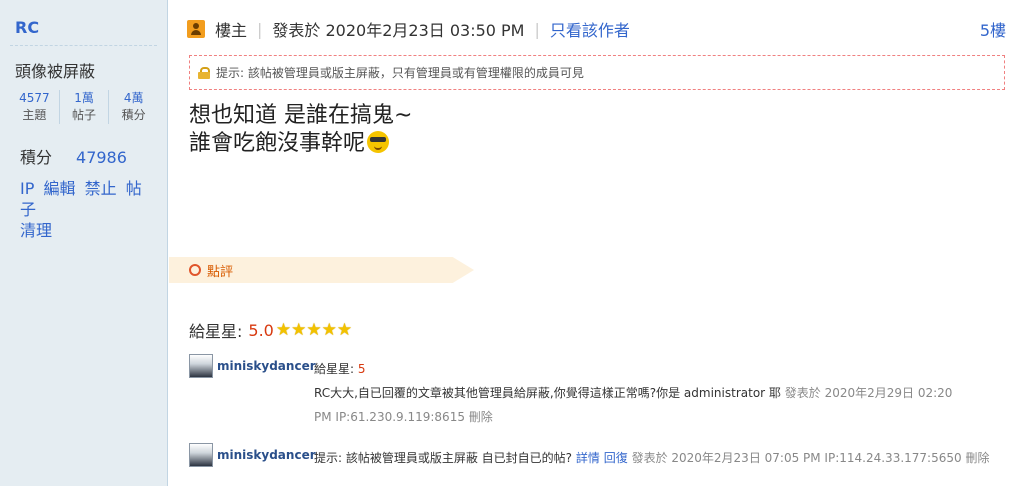 This screenshot has height=486, width=1024. I want to click on author-stats: 4577 主題 1萬 帖子 4萬 積分, so click(84, 107).